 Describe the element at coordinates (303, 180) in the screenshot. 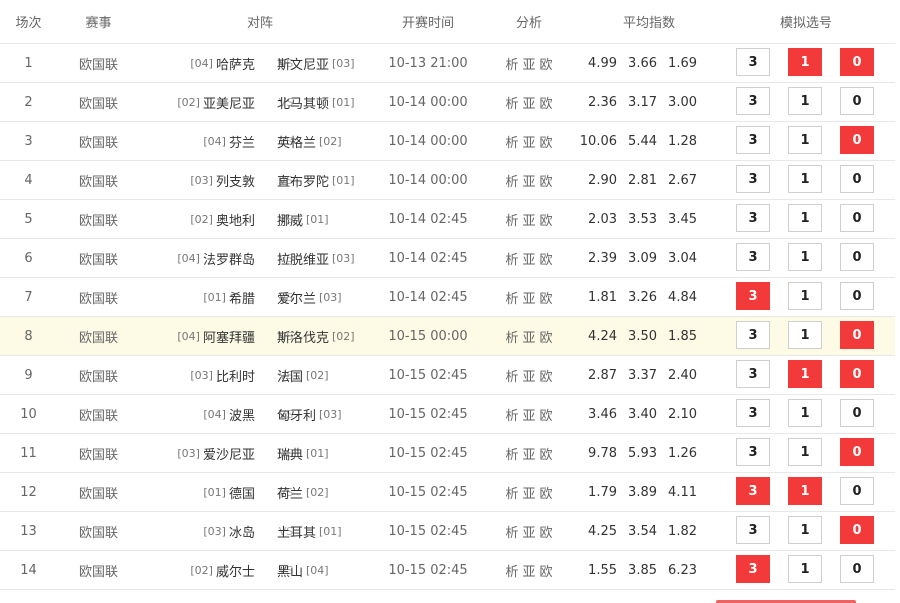

I see `away-team-name: 直布罗陀` at that location.